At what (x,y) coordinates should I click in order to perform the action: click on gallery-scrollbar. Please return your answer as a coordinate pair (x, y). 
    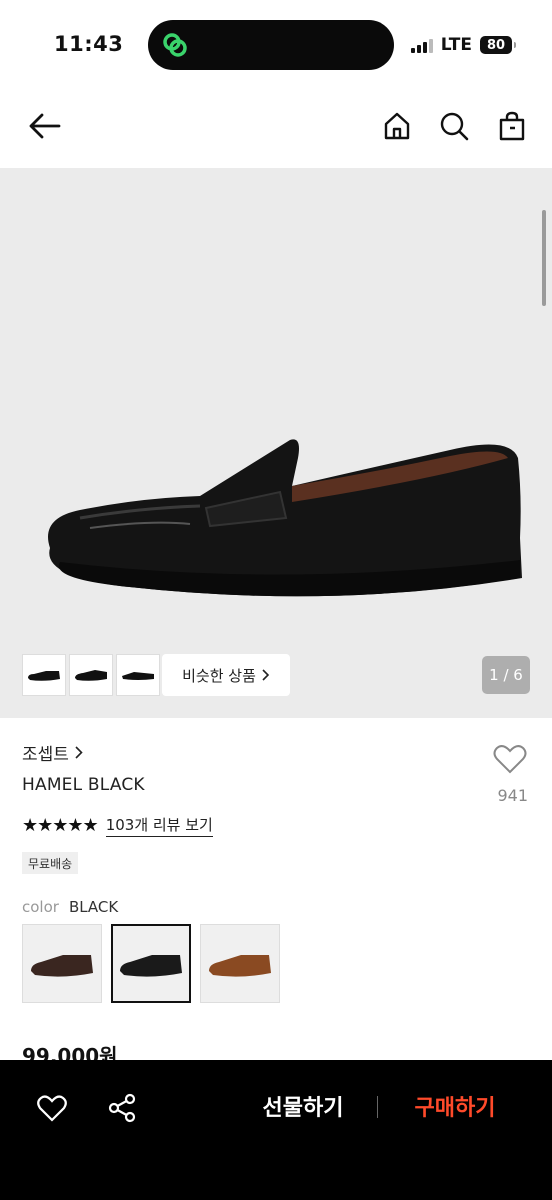
    Looking at the image, I should click on (544, 258).